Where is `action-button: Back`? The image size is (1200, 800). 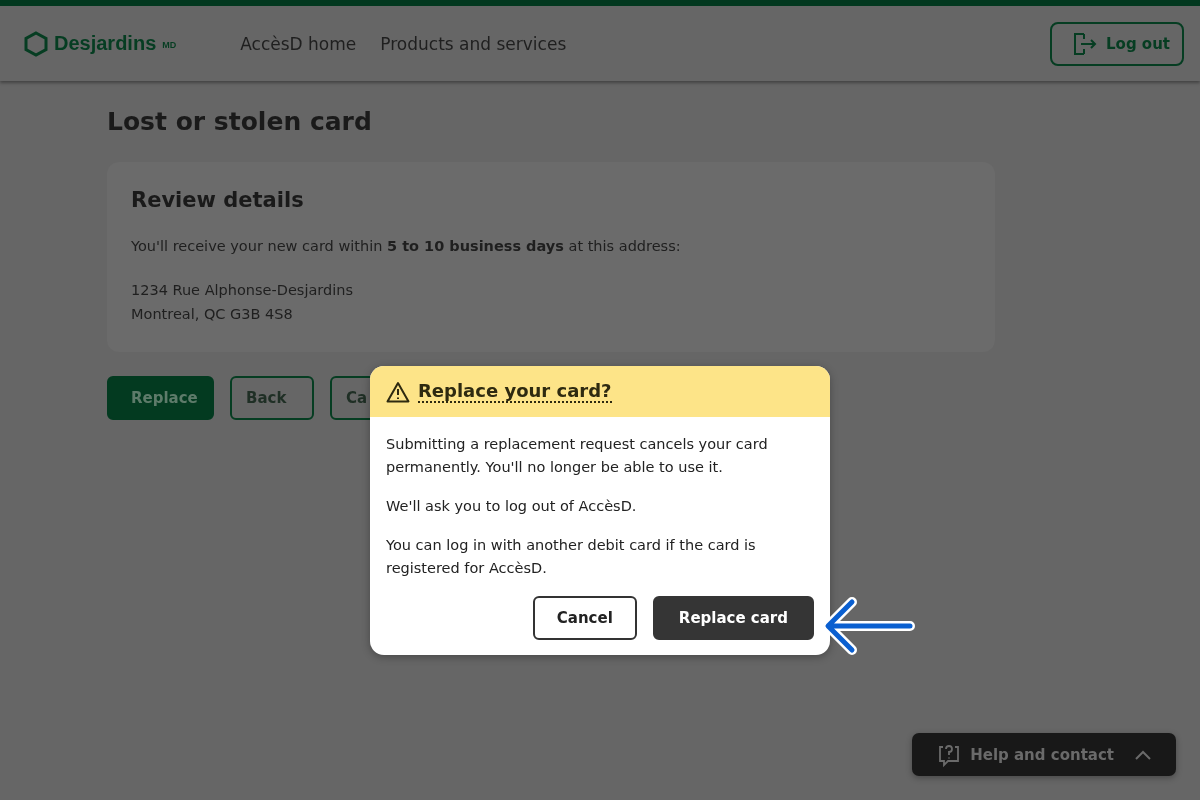
action-button: Back is located at coordinates (272, 398).